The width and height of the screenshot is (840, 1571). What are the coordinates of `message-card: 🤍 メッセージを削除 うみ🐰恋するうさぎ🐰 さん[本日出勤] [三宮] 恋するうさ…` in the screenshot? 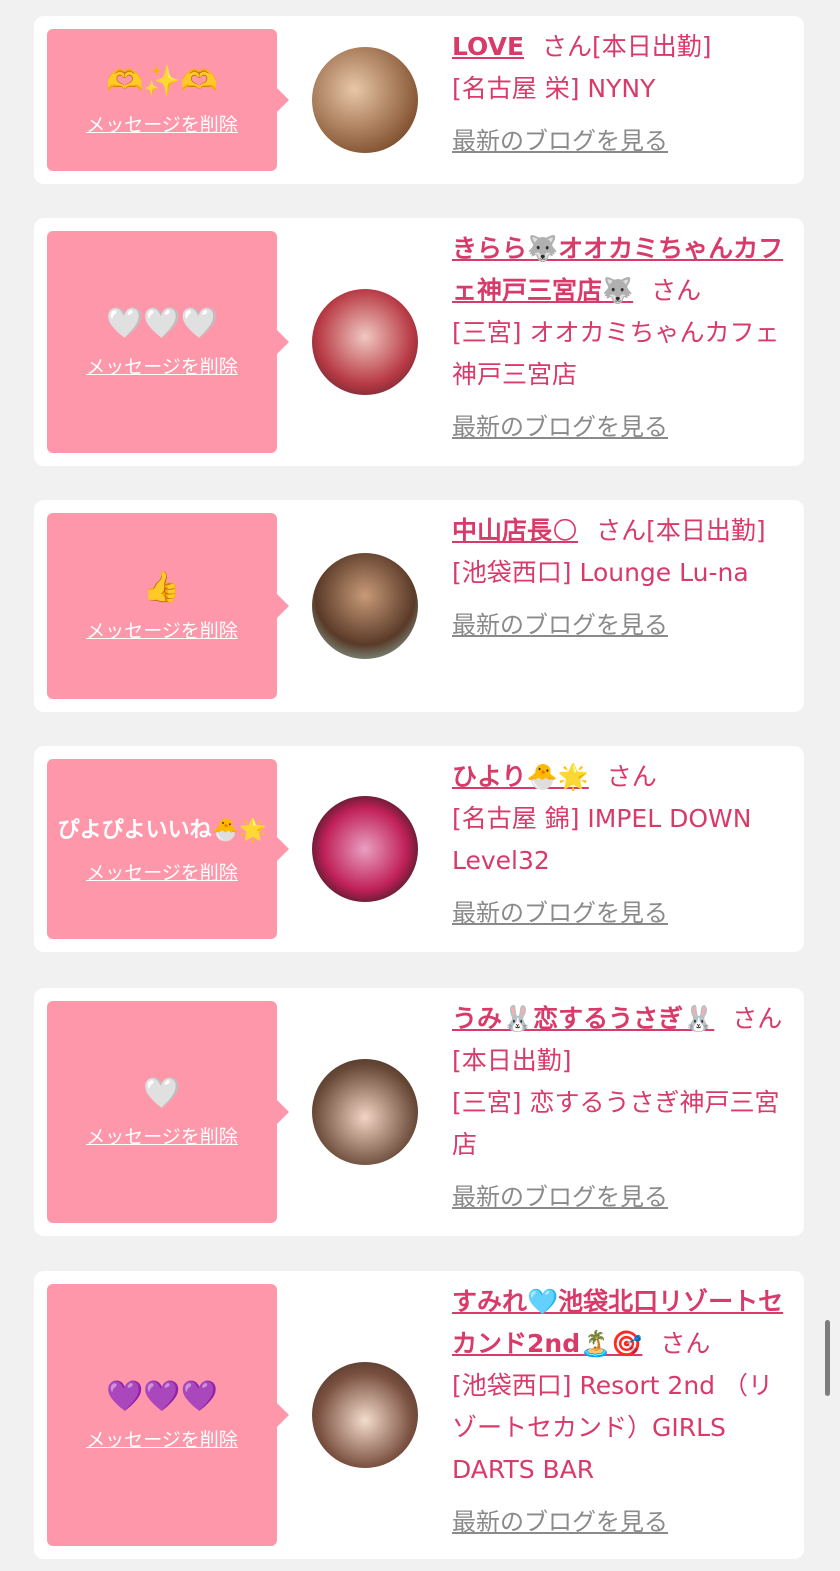 It's located at (419, 1112).